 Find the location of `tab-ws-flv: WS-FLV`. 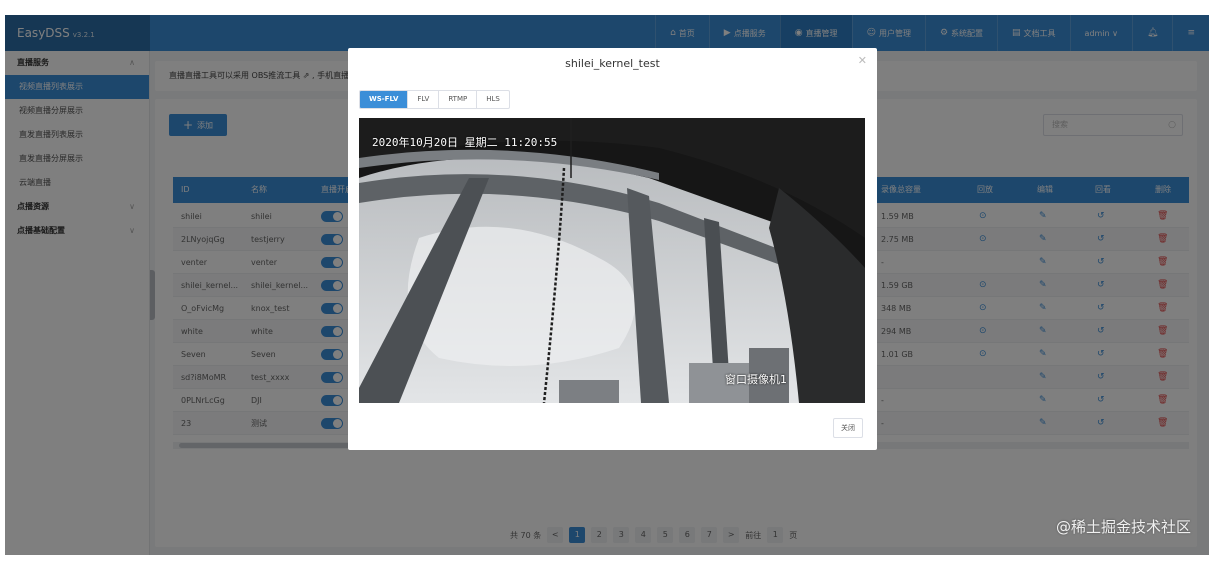

tab-ws-flv: WS-FLV is located at coordinates (384, 99).